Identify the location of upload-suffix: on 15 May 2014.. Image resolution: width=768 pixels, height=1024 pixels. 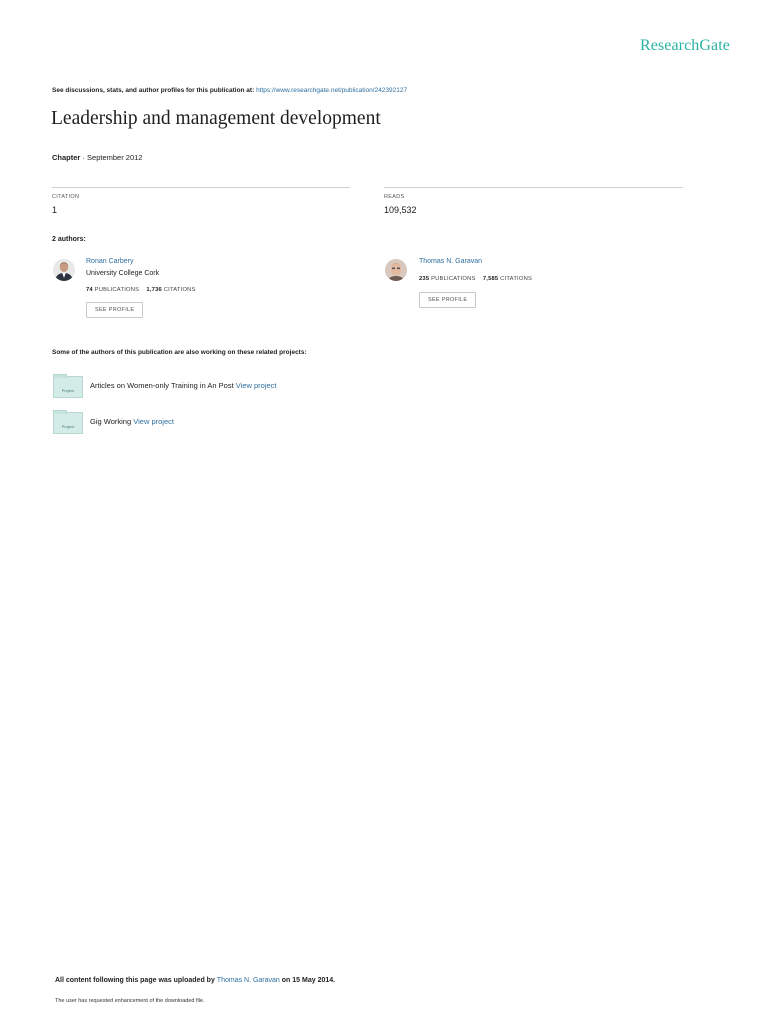
(307, 980).